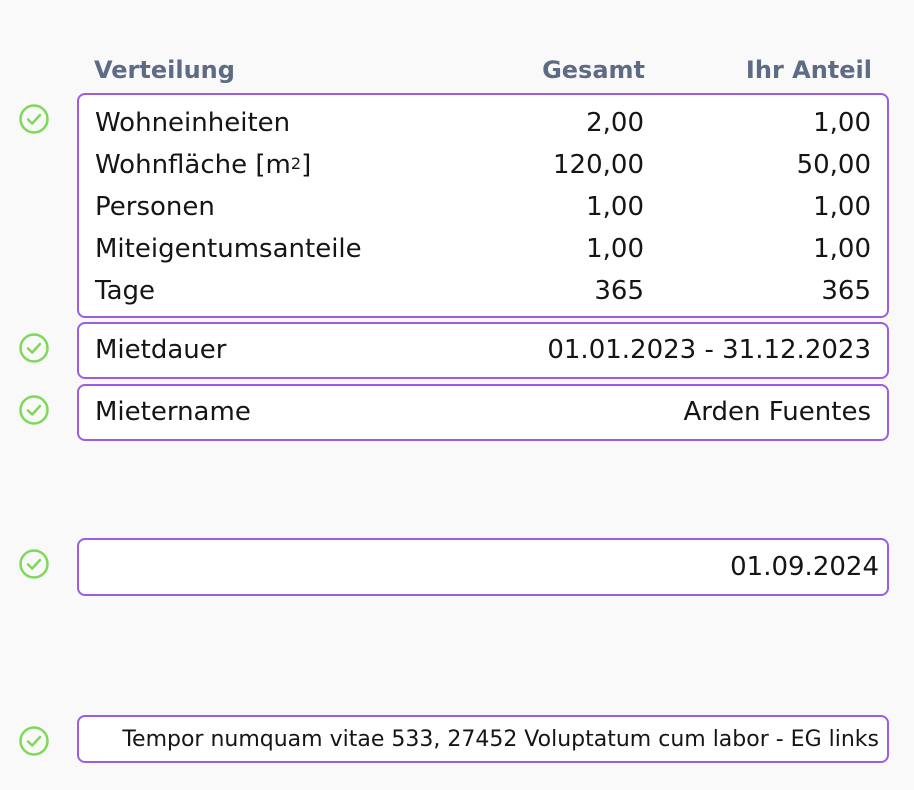 The width and height of the screenshot is (914, 790). I want to click on row-label-suffix: ], so click(306, 165).